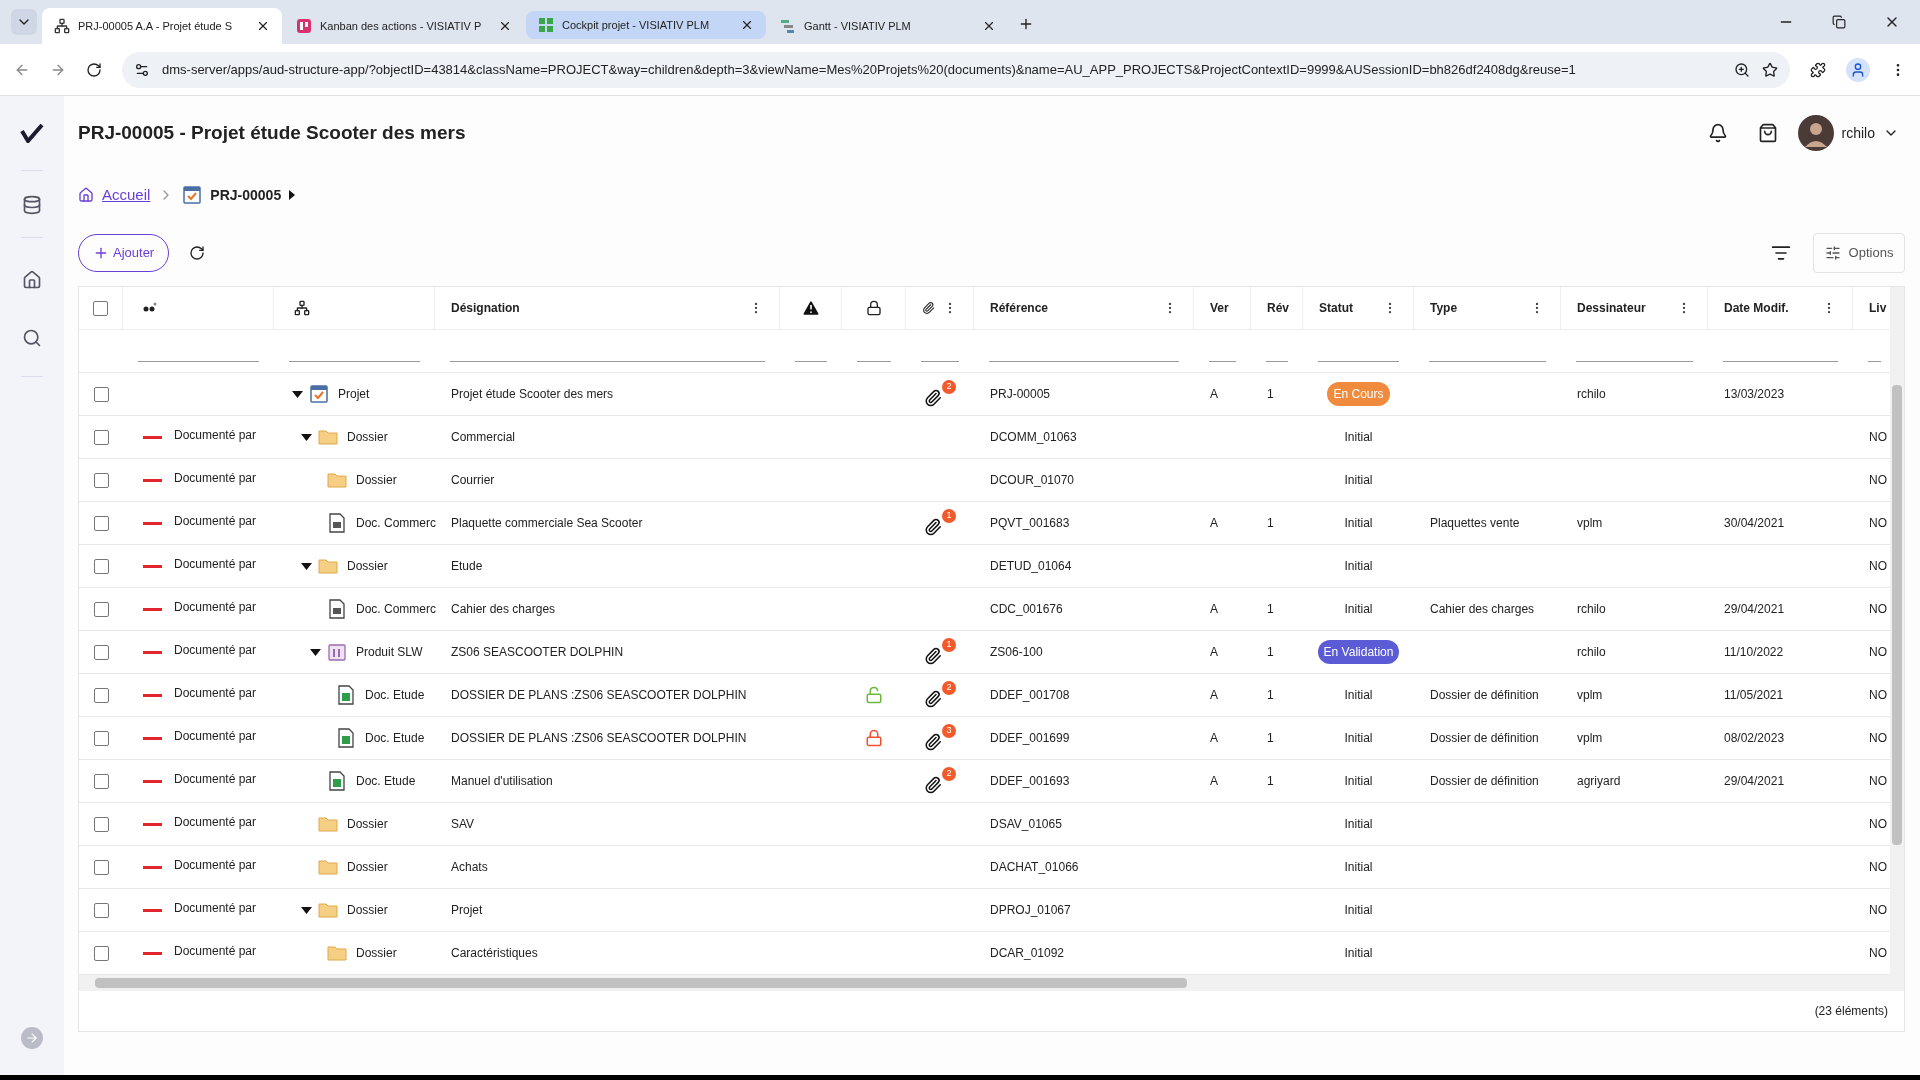 The width and height of the screenshot is (1920, 1080). I want to click on sliders-icon, so click(1832, 253).